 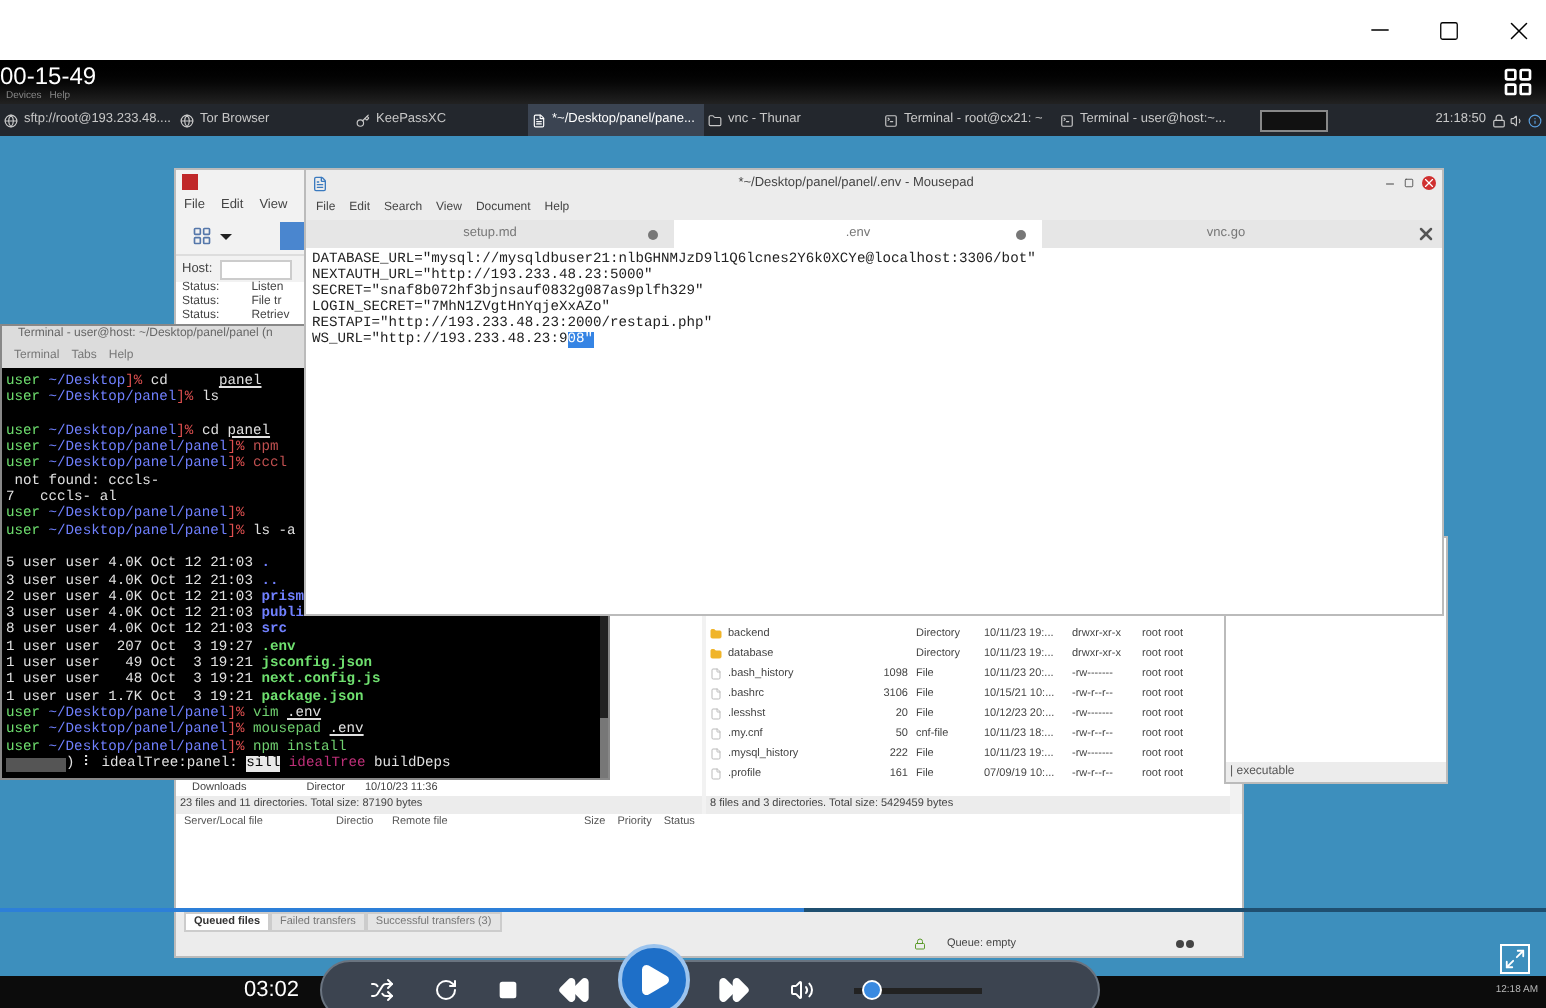 What do you see at coordinates (226, 236) in the screenshot?
I see `caret-icon` at bounding box center [226, 236].